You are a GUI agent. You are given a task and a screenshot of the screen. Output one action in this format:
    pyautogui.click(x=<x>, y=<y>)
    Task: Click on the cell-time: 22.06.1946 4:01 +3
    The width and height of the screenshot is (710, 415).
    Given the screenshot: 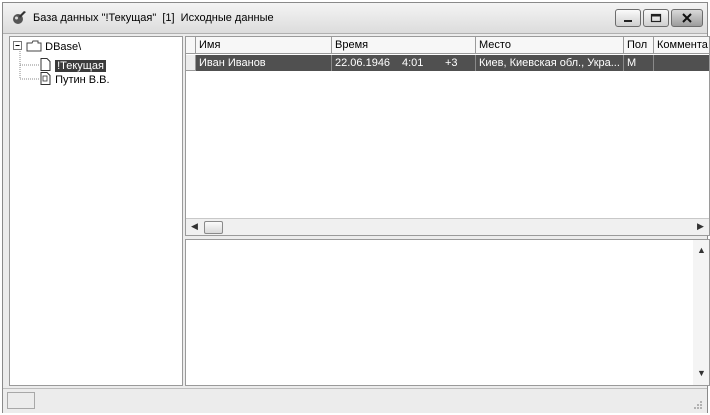 What is the action you would take?
    pyautogui.click(x=404, y=63)
    